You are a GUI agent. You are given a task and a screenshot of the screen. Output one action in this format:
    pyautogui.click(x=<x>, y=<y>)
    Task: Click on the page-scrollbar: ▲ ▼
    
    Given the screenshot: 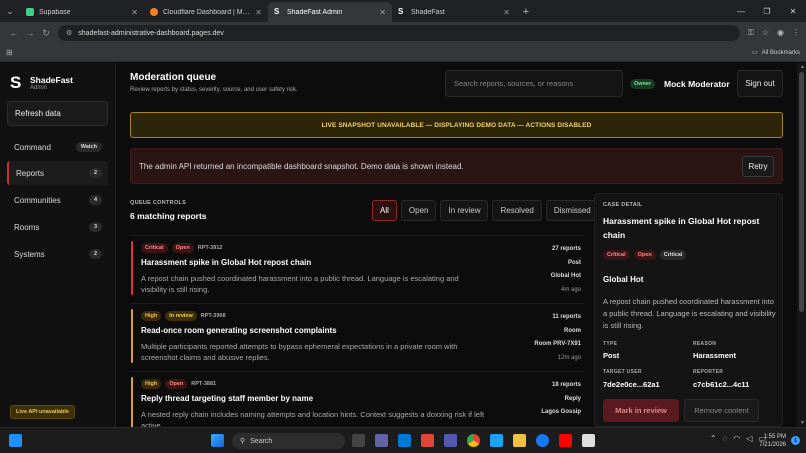 What is the action you would take?
    pyautogui.click(x=801, y=245)
    